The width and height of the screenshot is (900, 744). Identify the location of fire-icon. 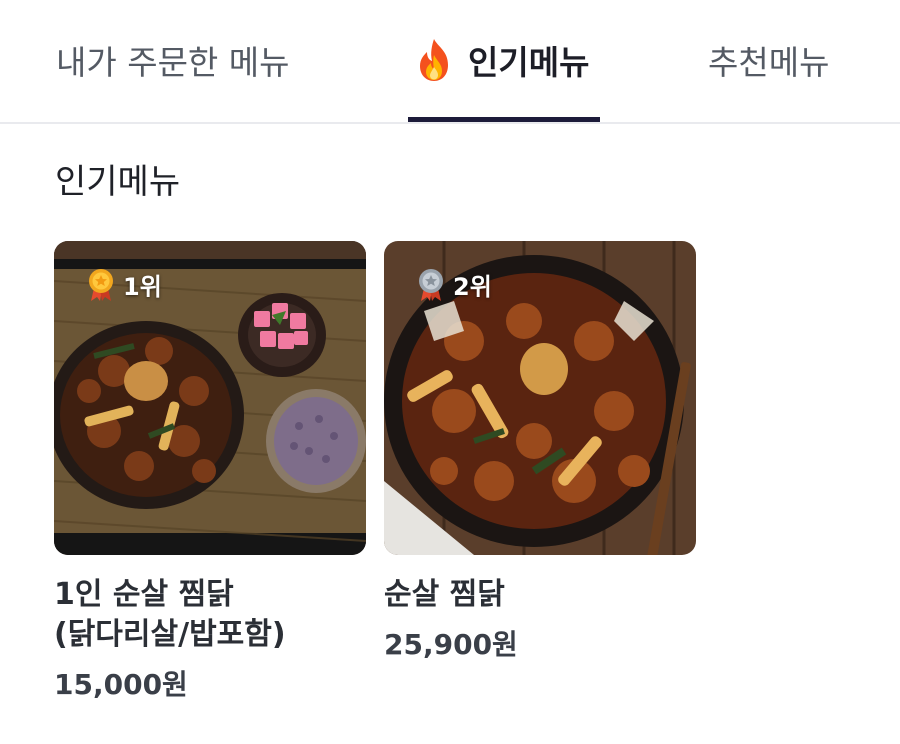
(434, 60).